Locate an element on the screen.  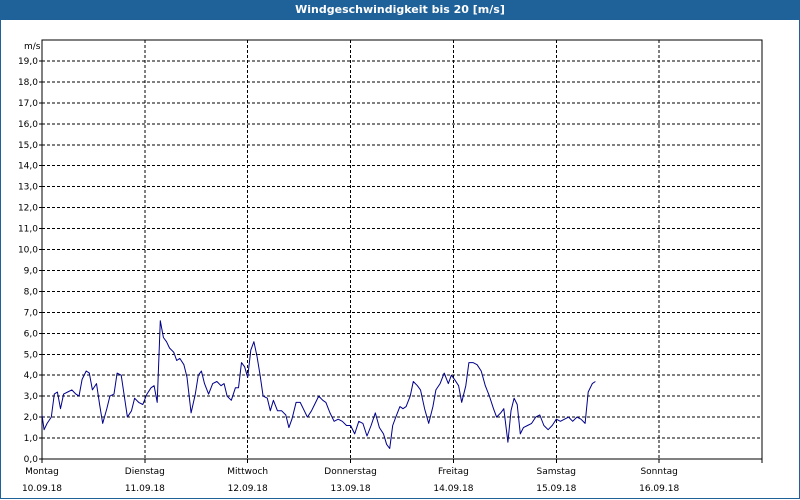
chart-title: Windgeschwindigkeit bis 20 [m/s] is located at coordinates (400, 10).